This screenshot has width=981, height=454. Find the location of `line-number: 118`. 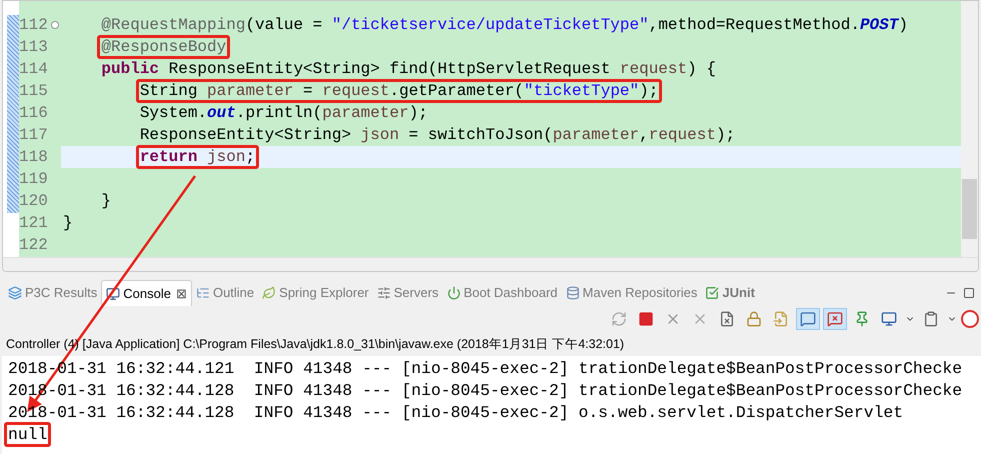

line-number: 118 is located at coordinates (33, 157).